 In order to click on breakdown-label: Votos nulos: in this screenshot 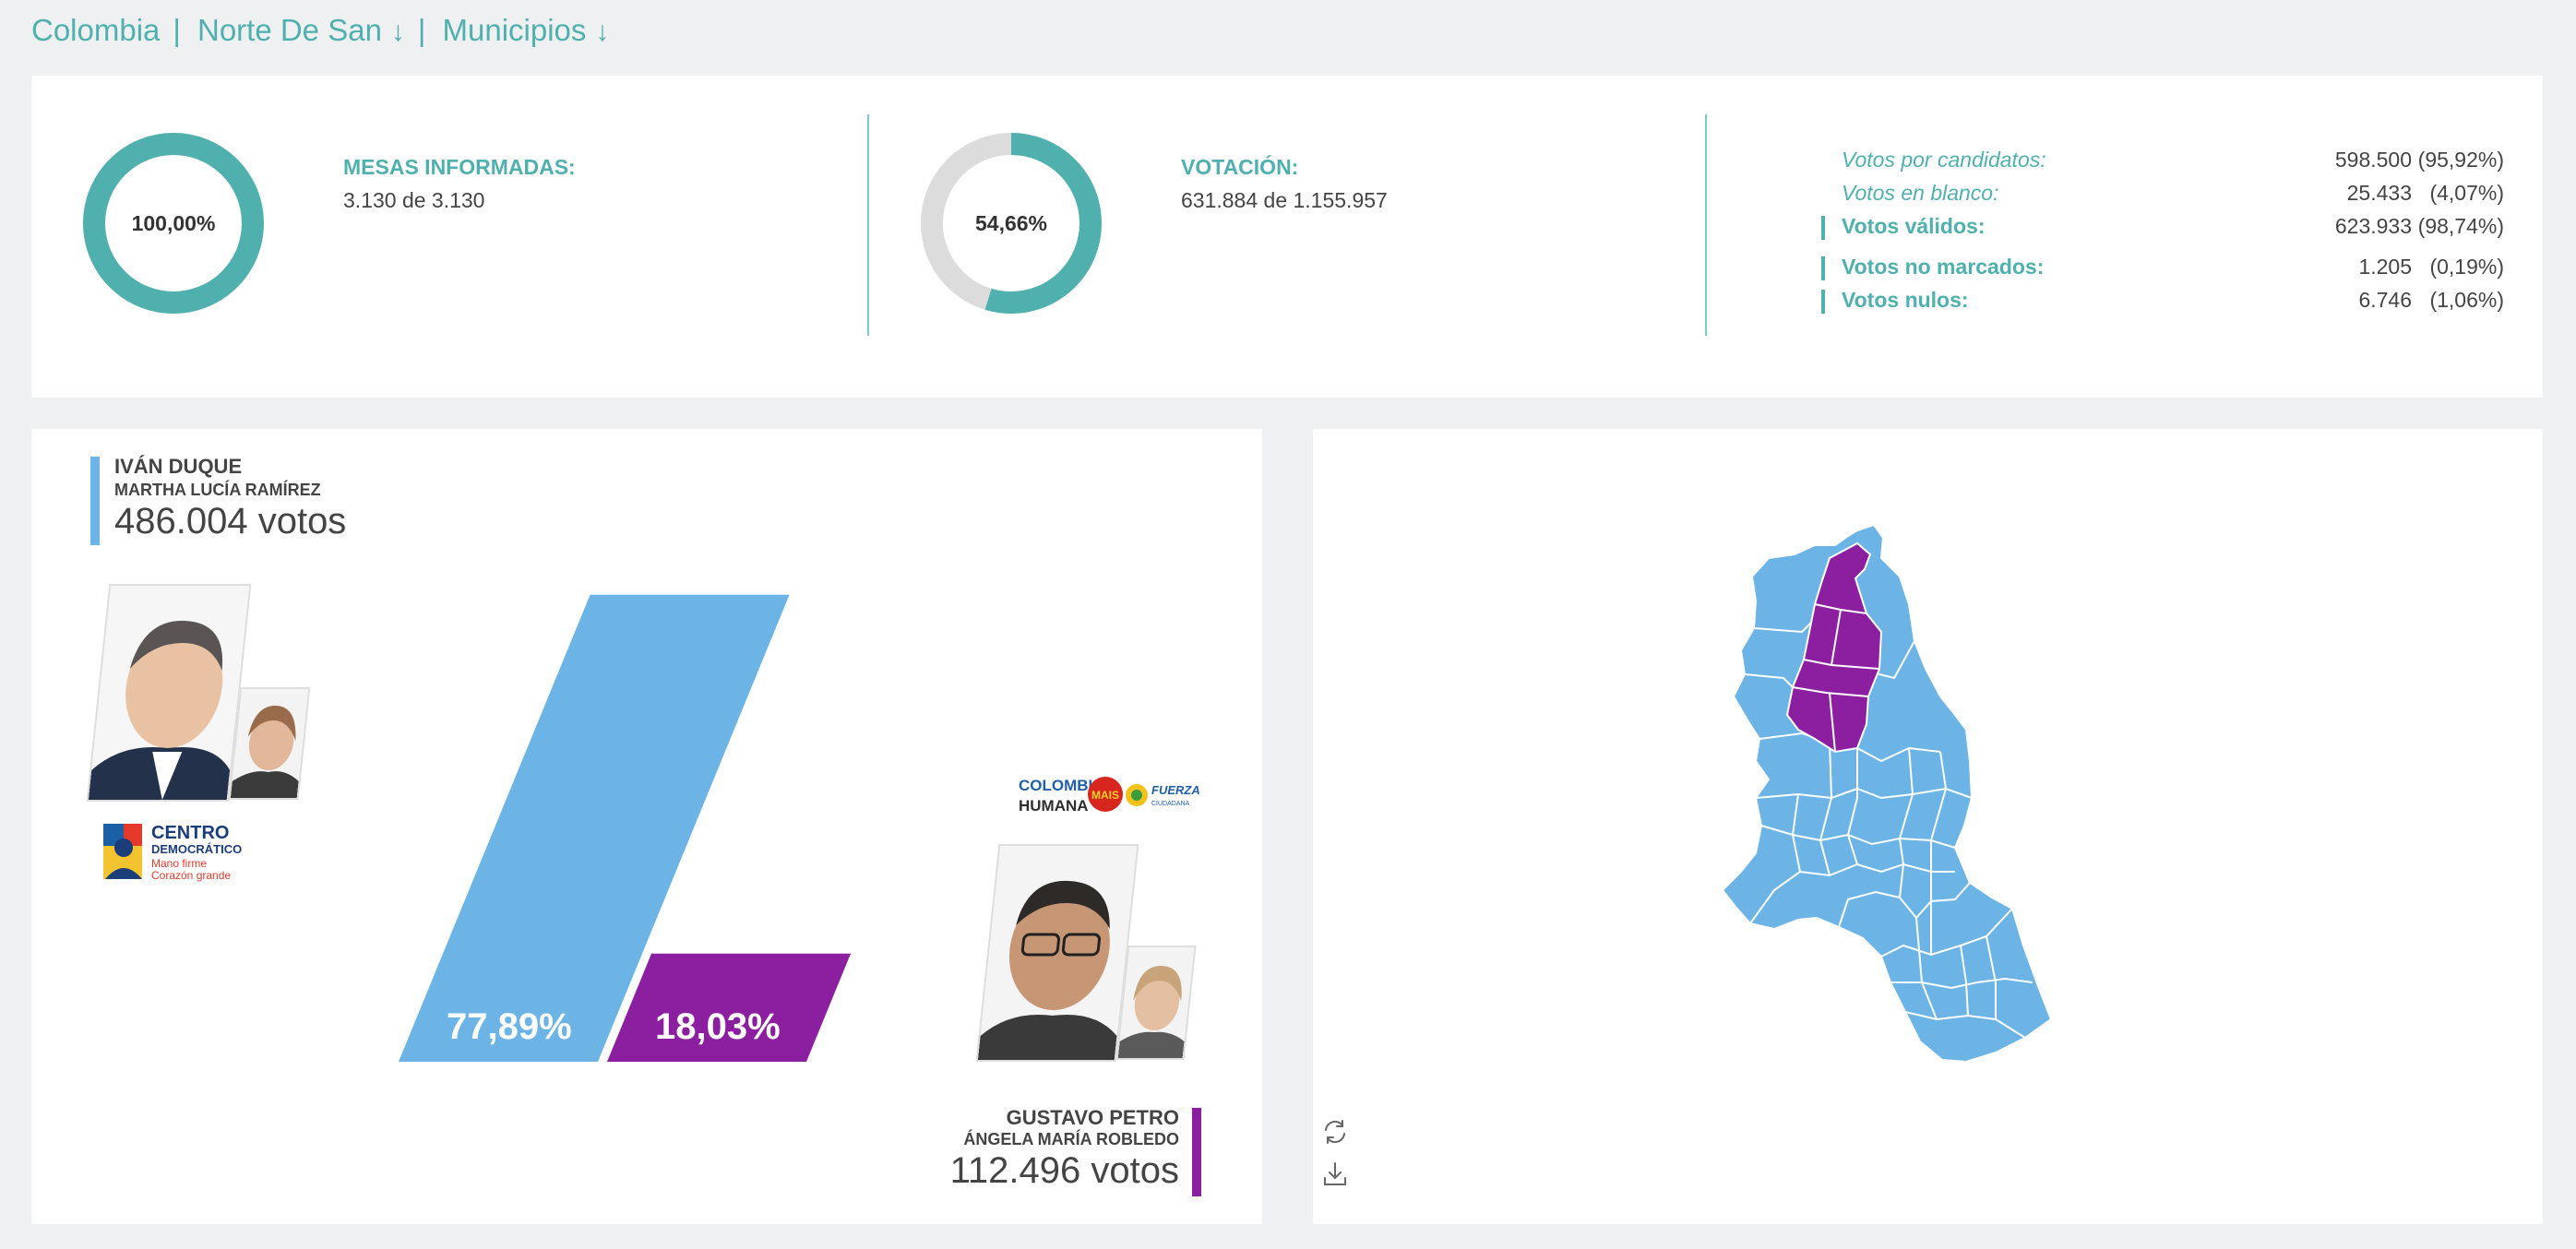, I will do `click(1905, 300)`.